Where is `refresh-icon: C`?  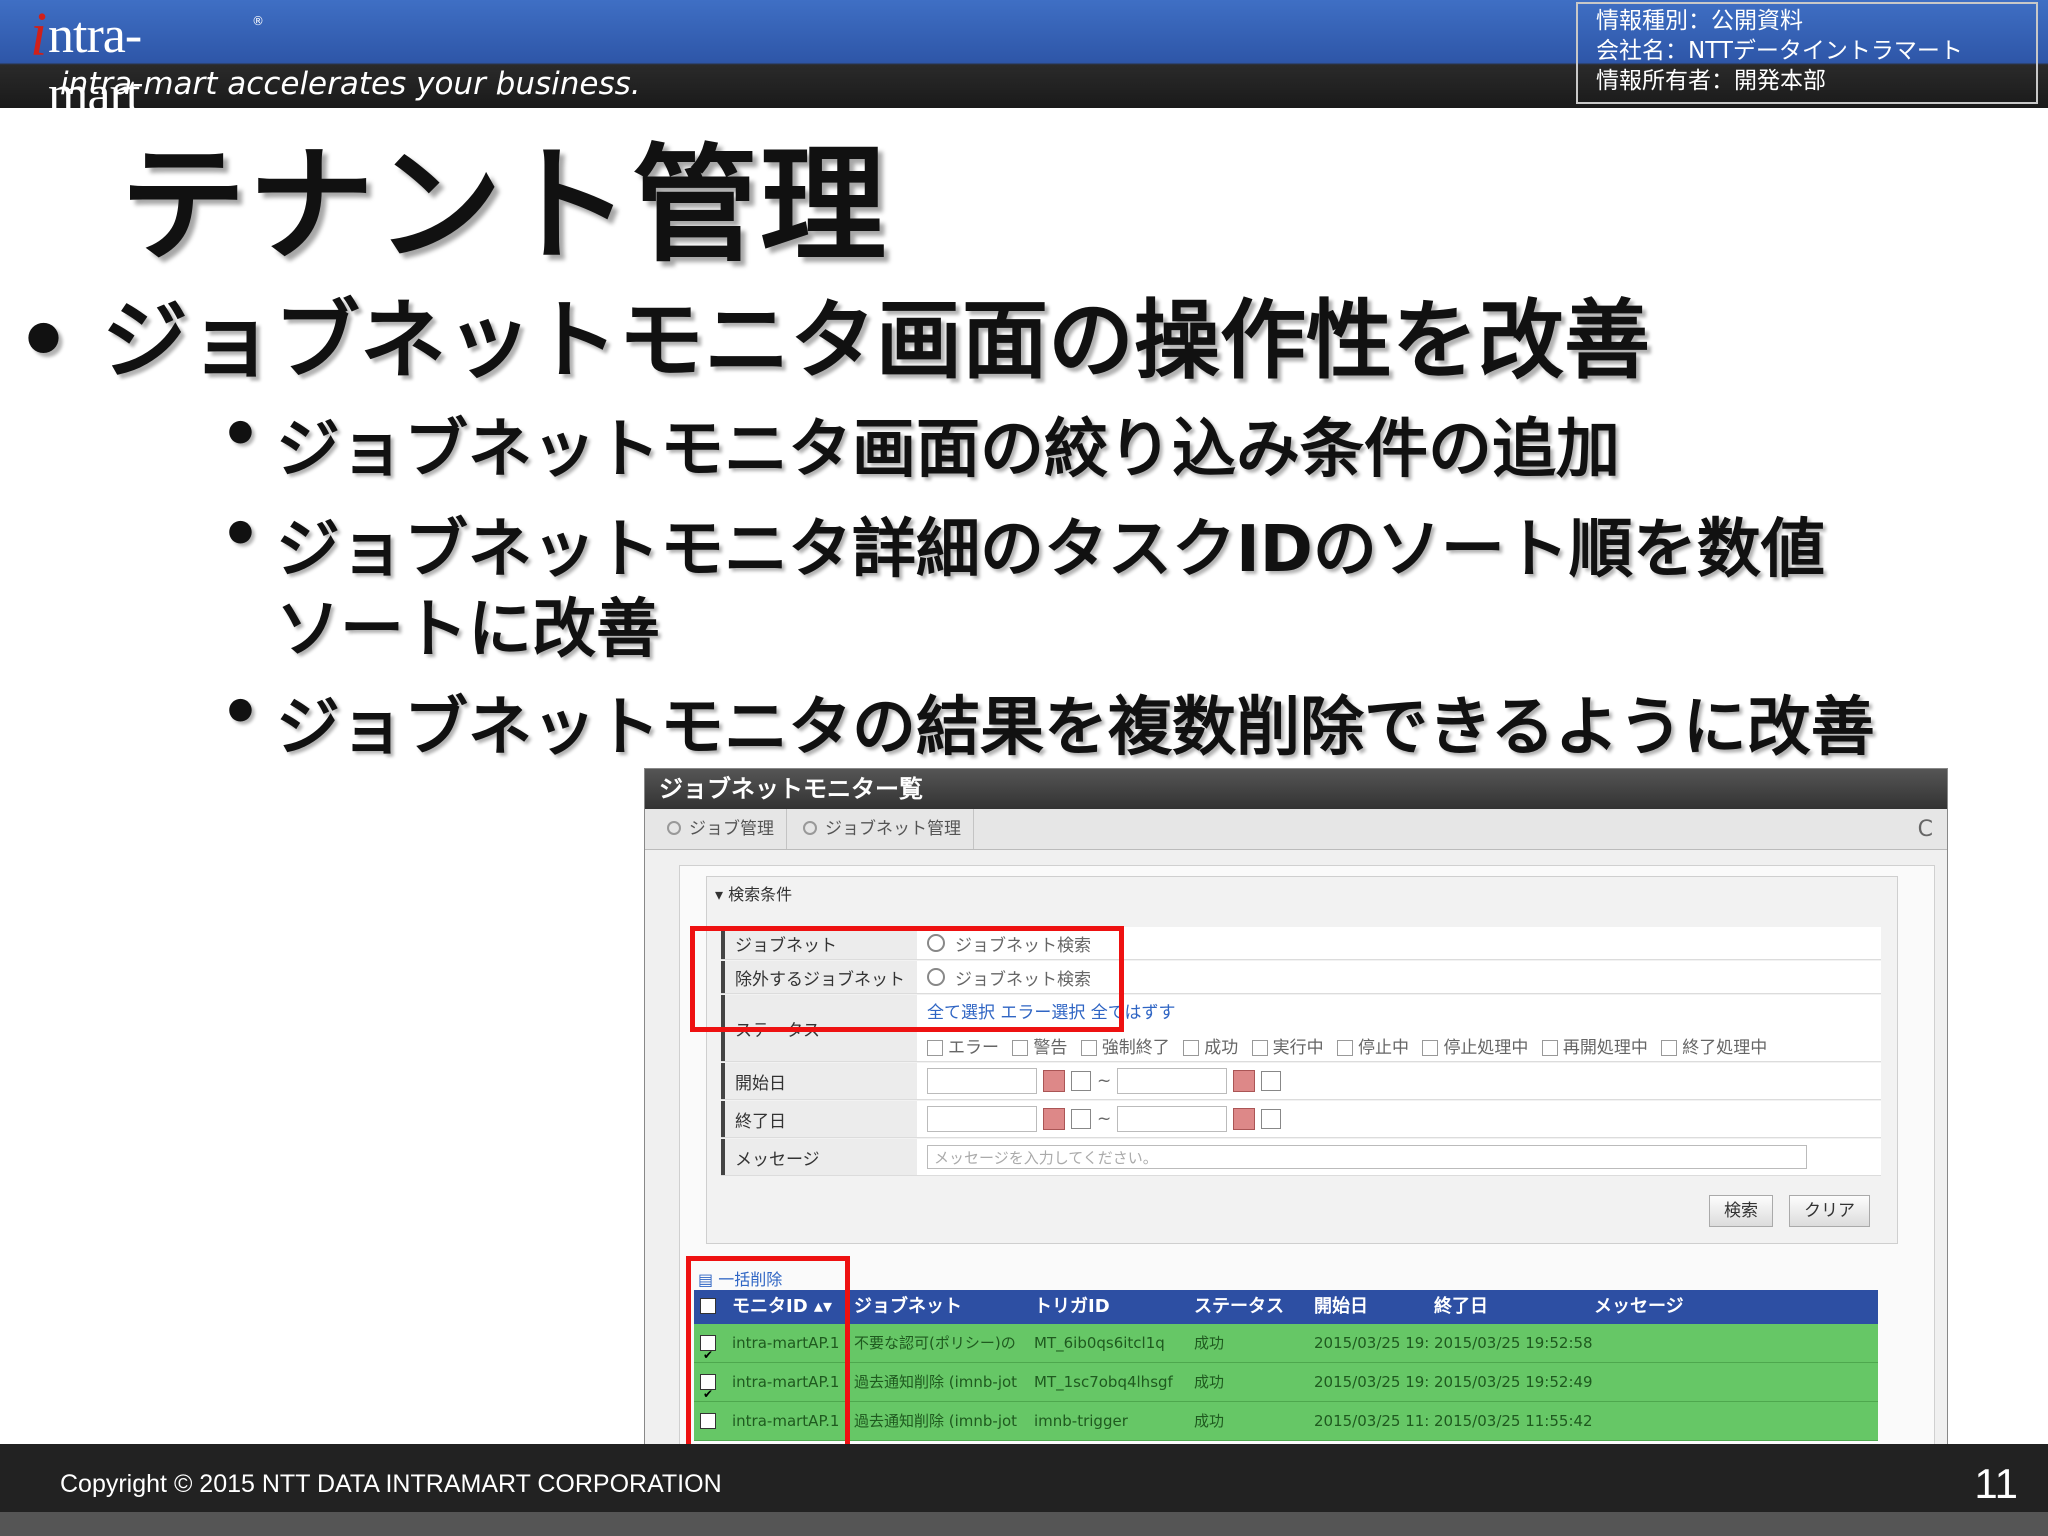 refresh-icon: C is located at coordinates (1925, 829).